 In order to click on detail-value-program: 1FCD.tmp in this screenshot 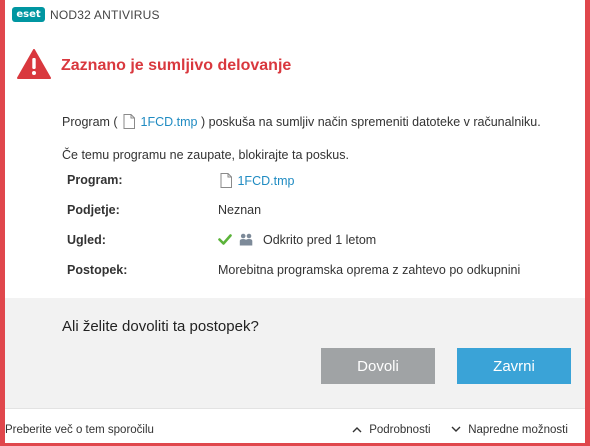, I will do `click(256, 180)`.